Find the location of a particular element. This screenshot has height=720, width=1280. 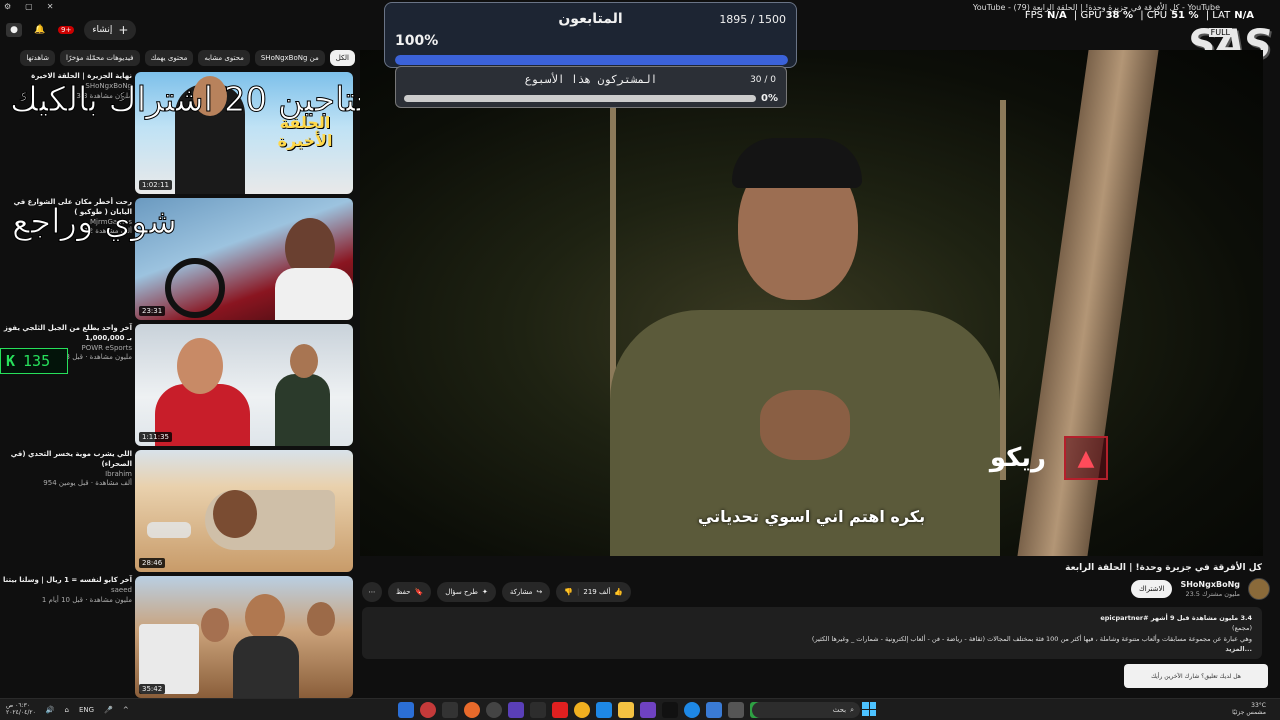

fps-label: FPS is located at coordinates (1033, 15).